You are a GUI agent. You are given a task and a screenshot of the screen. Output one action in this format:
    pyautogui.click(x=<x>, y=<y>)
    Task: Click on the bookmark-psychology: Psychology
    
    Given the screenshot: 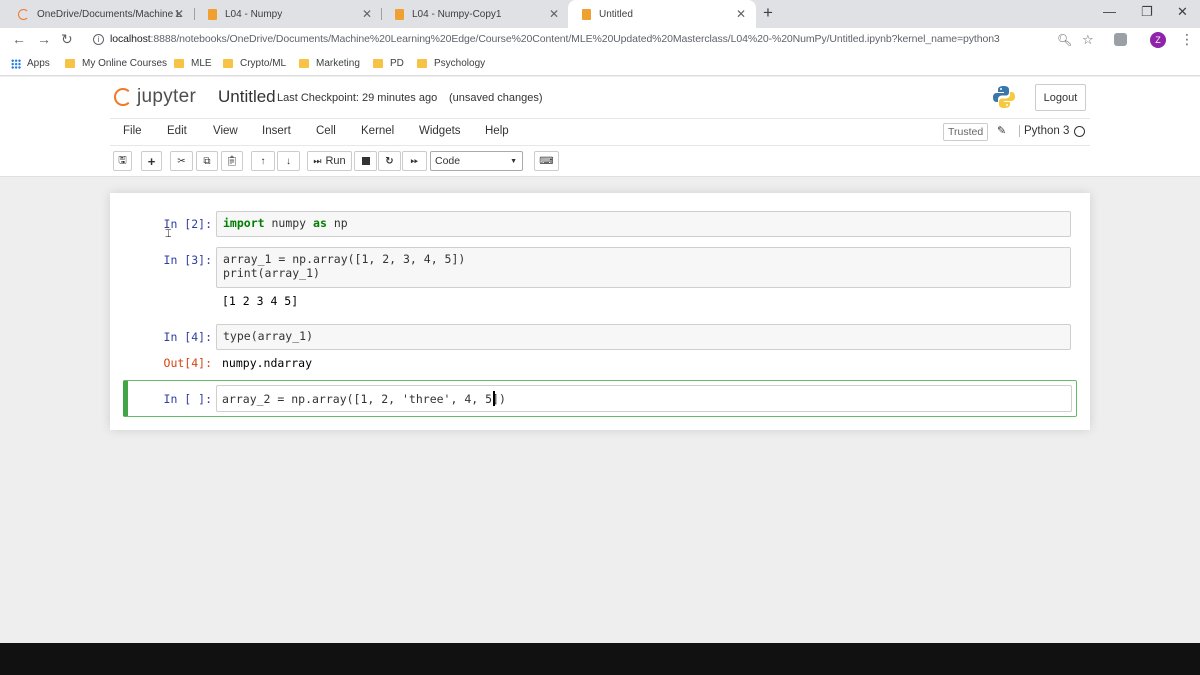 What is the action you would take?
    pyautogui.click(x=451, y=63)
    